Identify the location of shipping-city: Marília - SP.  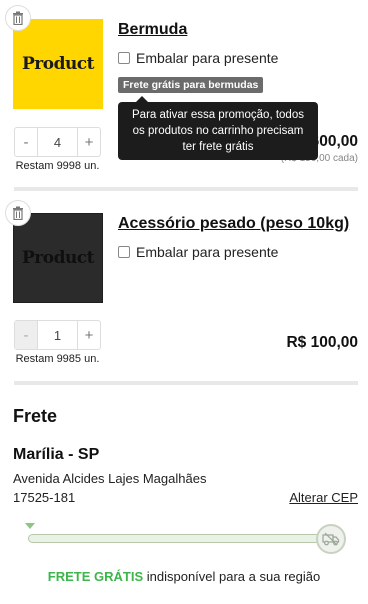
(56, 454).